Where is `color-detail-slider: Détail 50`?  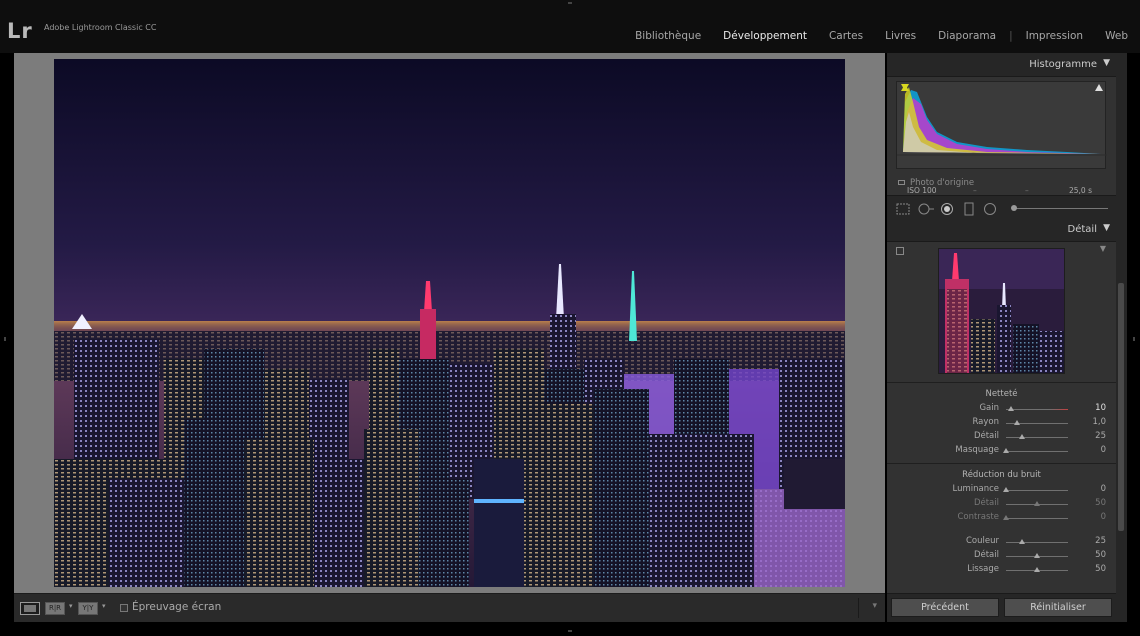
color-detail-slider: Détail 50 is located at coordinates (1001, 556).